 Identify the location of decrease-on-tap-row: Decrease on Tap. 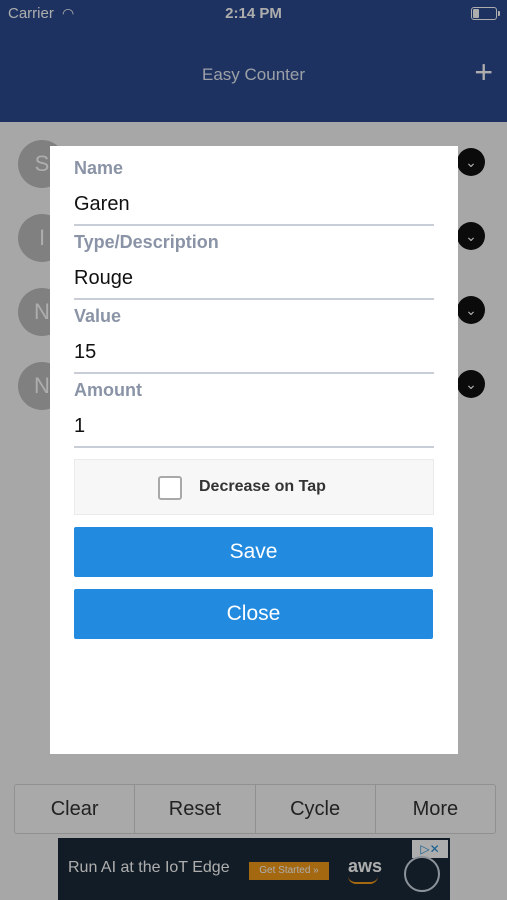
(254, 487).